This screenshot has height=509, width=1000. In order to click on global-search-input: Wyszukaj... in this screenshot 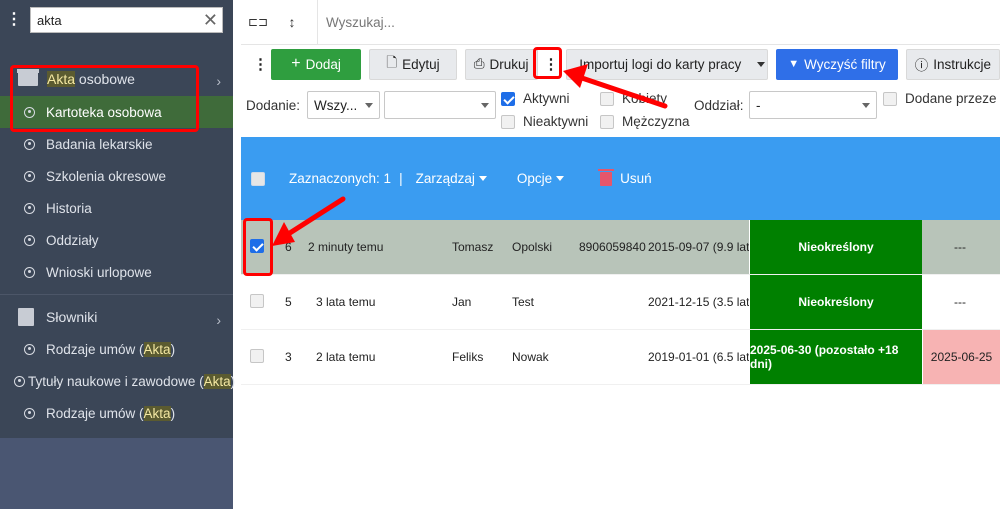, I will do `click(658, 22)`.